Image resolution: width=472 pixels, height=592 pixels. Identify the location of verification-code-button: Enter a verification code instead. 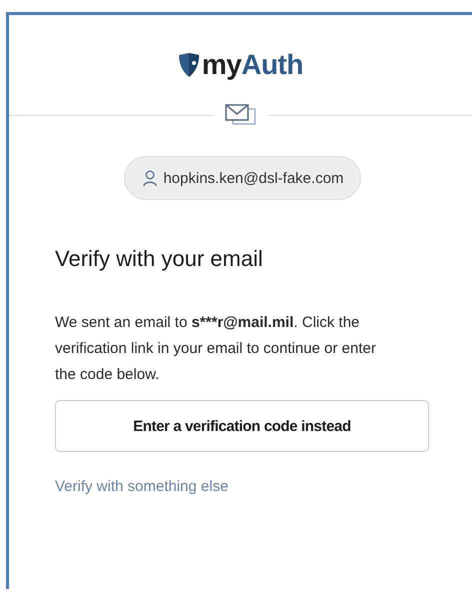
(242, 426).